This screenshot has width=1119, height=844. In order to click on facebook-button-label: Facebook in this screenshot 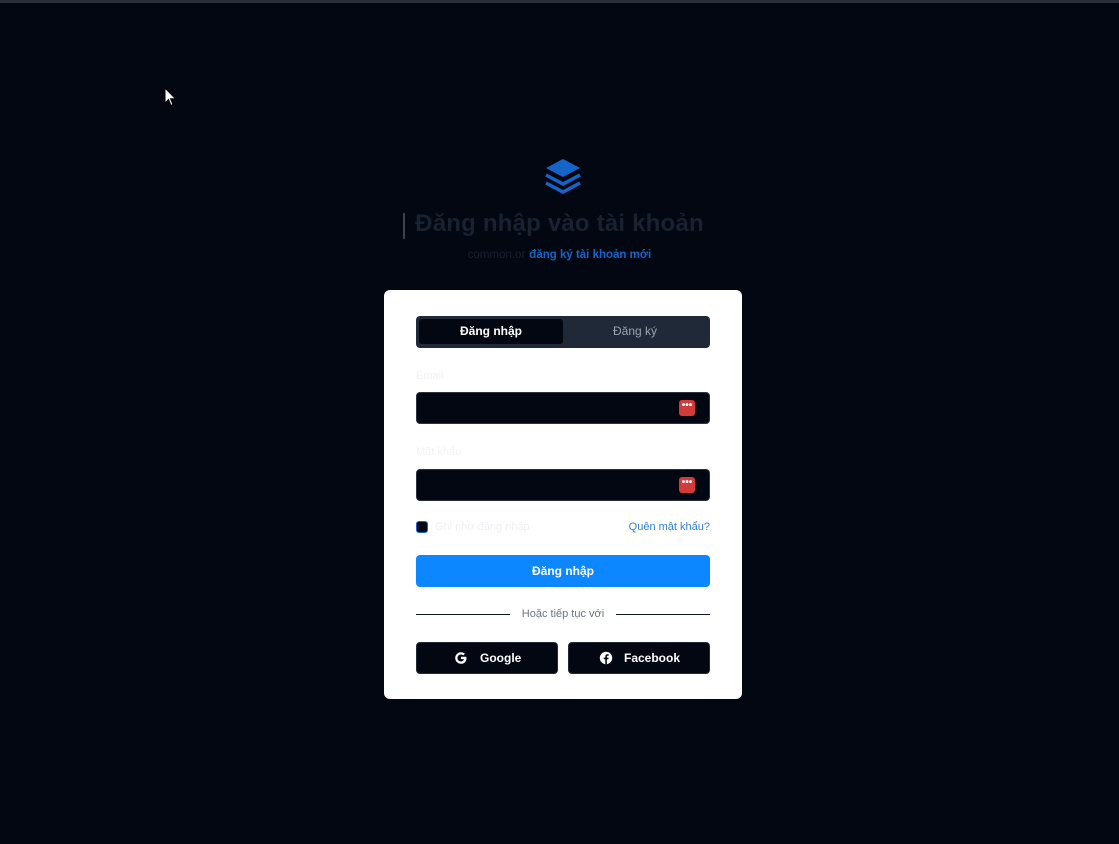, I will do `click(652, 658)`.